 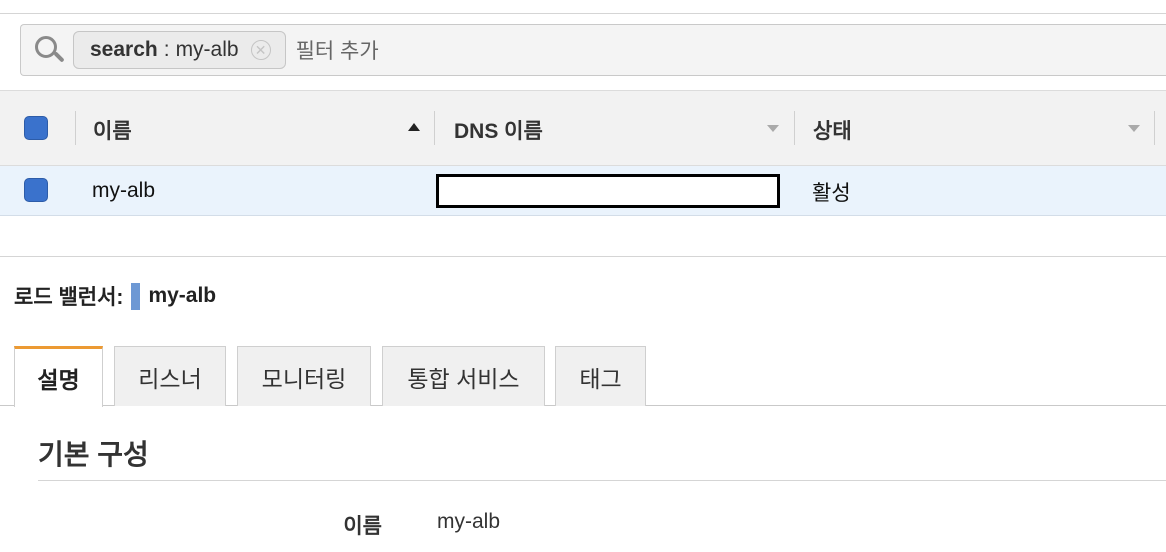 I want to click on sort-ascending-icon, so click(x=414, y=127).